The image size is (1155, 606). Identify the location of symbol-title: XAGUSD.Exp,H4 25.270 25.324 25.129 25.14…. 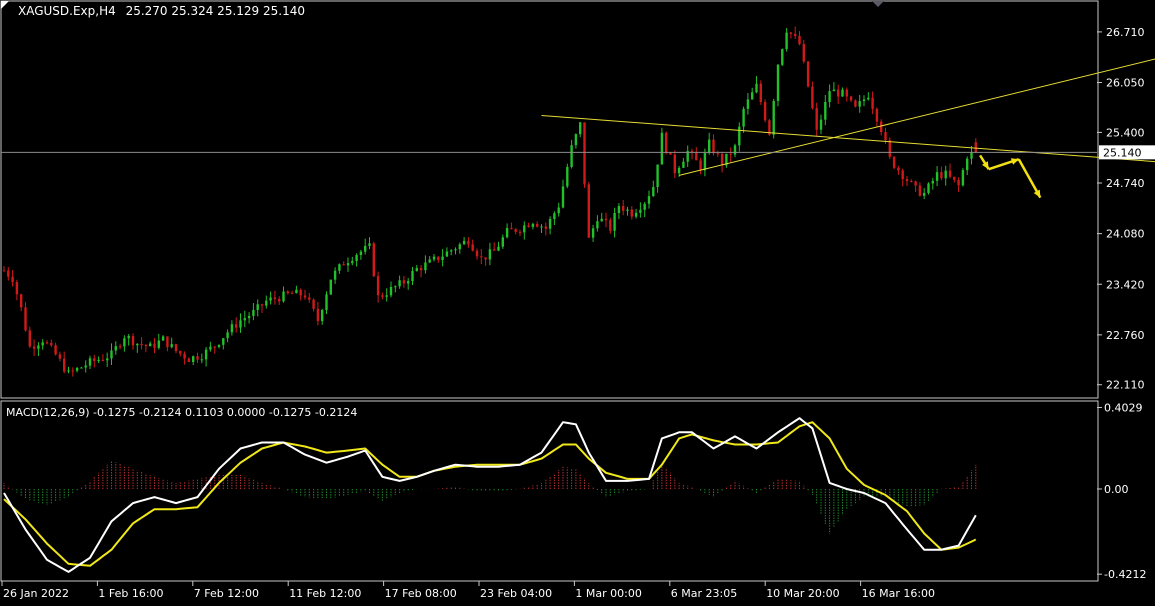
(161, 11).